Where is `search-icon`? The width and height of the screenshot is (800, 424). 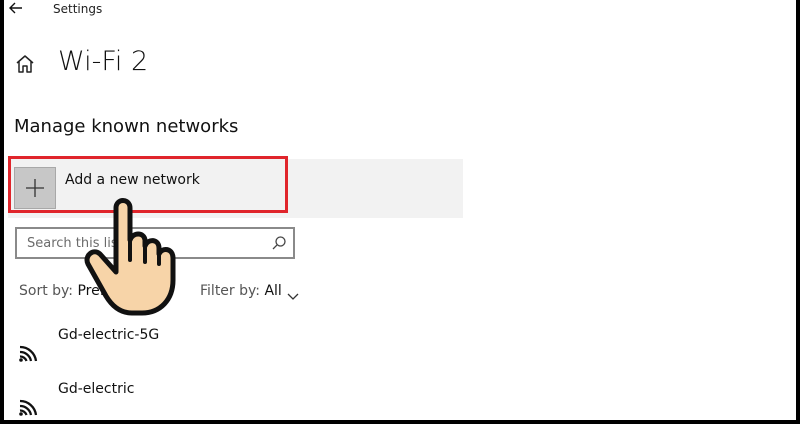
search-icon is located at coordinates (279, 243).